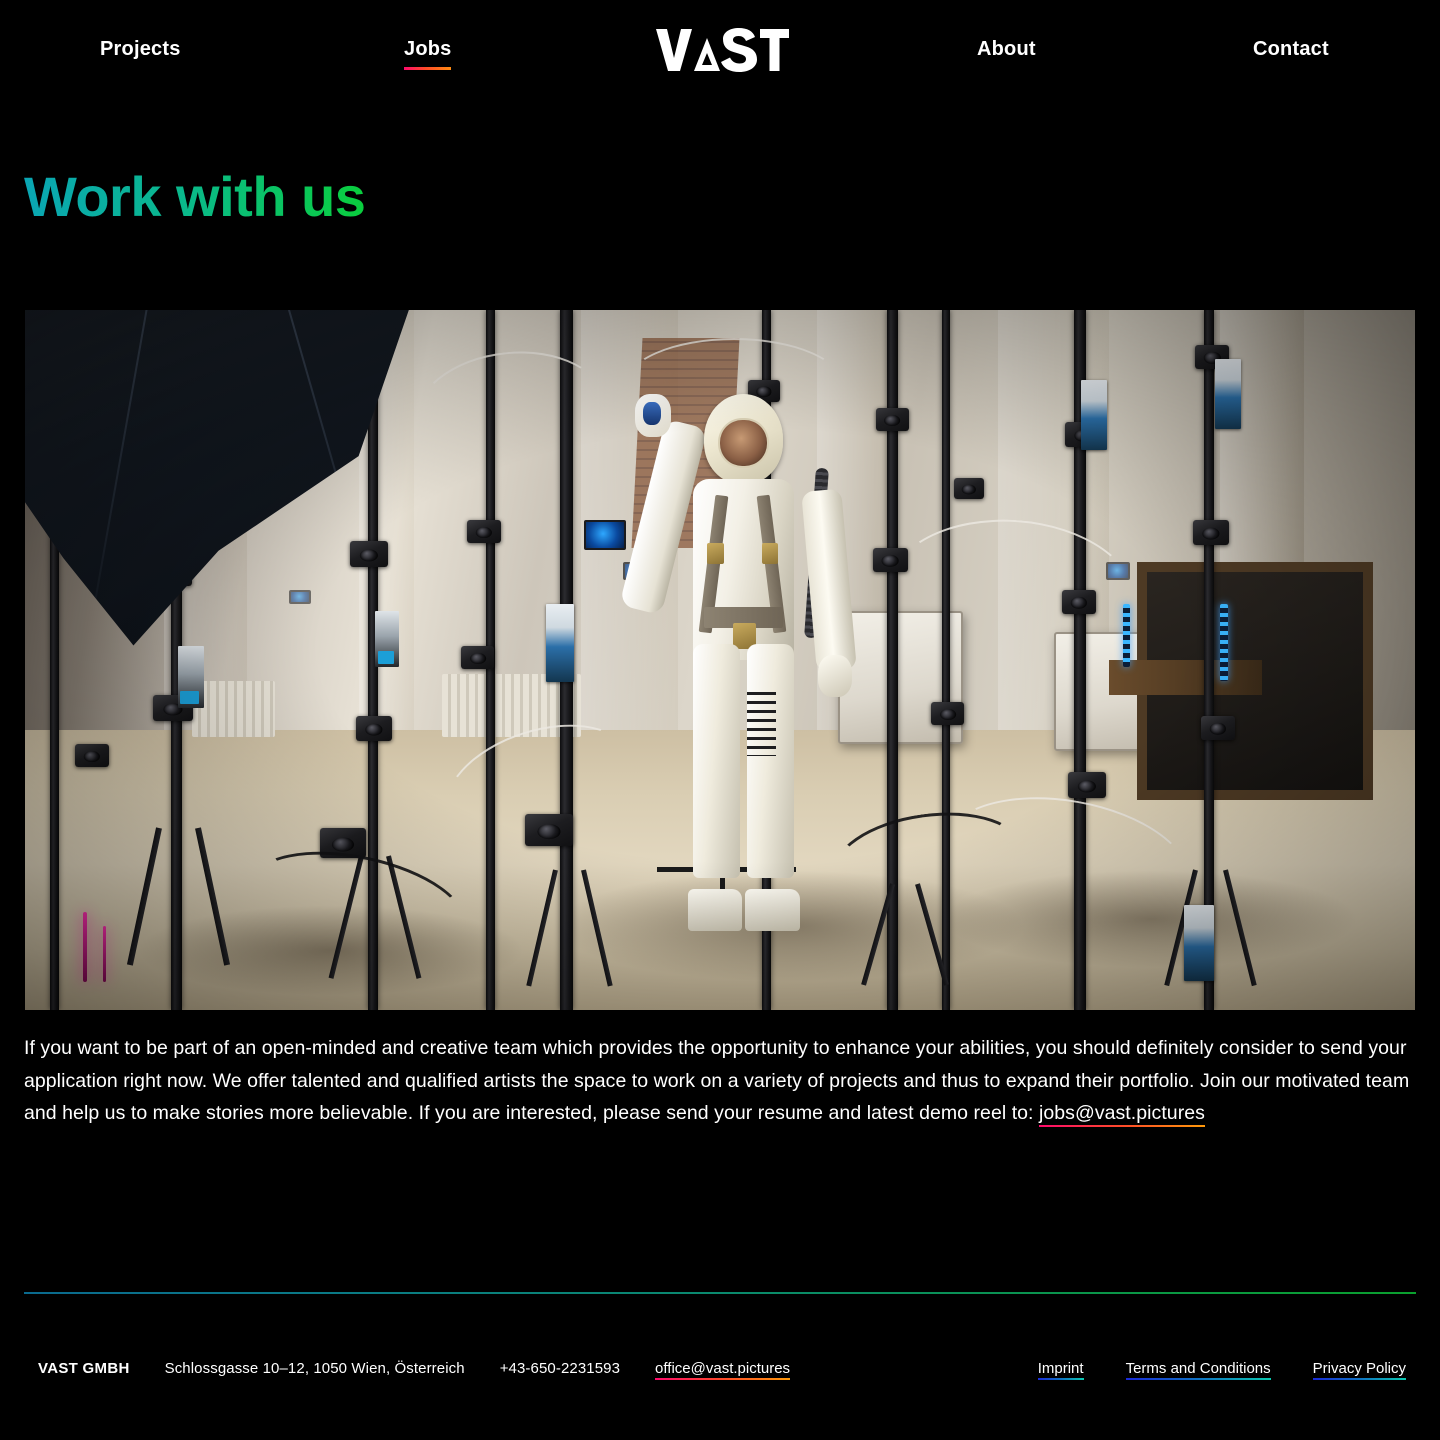  What do you see at coordinates (720, 1293) in the screenshot?
I see `footer-divider` at bounding box center [720, 1293].